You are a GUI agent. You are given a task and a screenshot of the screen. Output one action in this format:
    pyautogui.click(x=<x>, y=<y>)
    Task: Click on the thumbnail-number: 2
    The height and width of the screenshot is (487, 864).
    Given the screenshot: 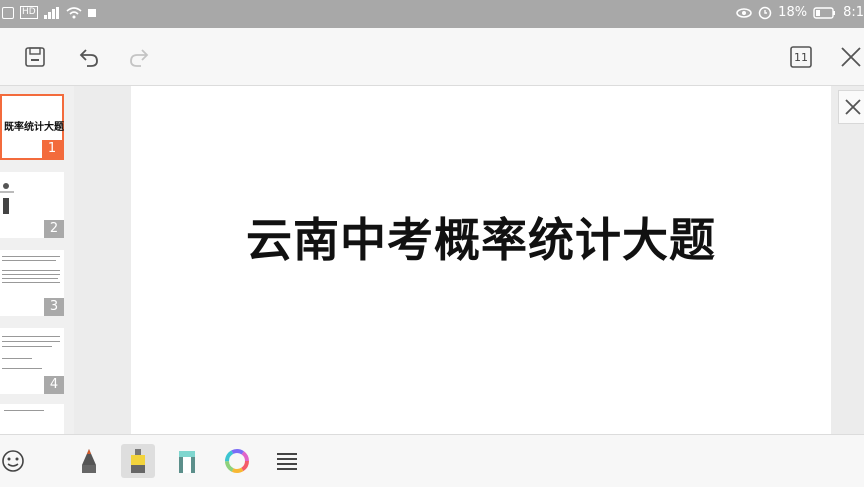 What is the action you would take?
    pyautogui.click(x=54, y=229)
    